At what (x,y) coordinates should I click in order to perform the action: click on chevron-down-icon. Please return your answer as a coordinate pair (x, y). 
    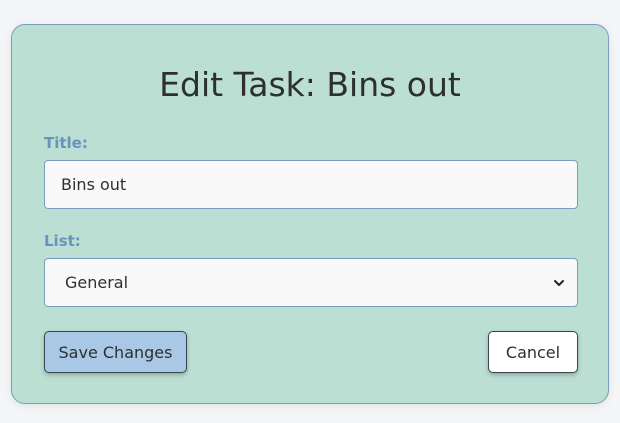
    Looking at the image, I should click on (559, 283).